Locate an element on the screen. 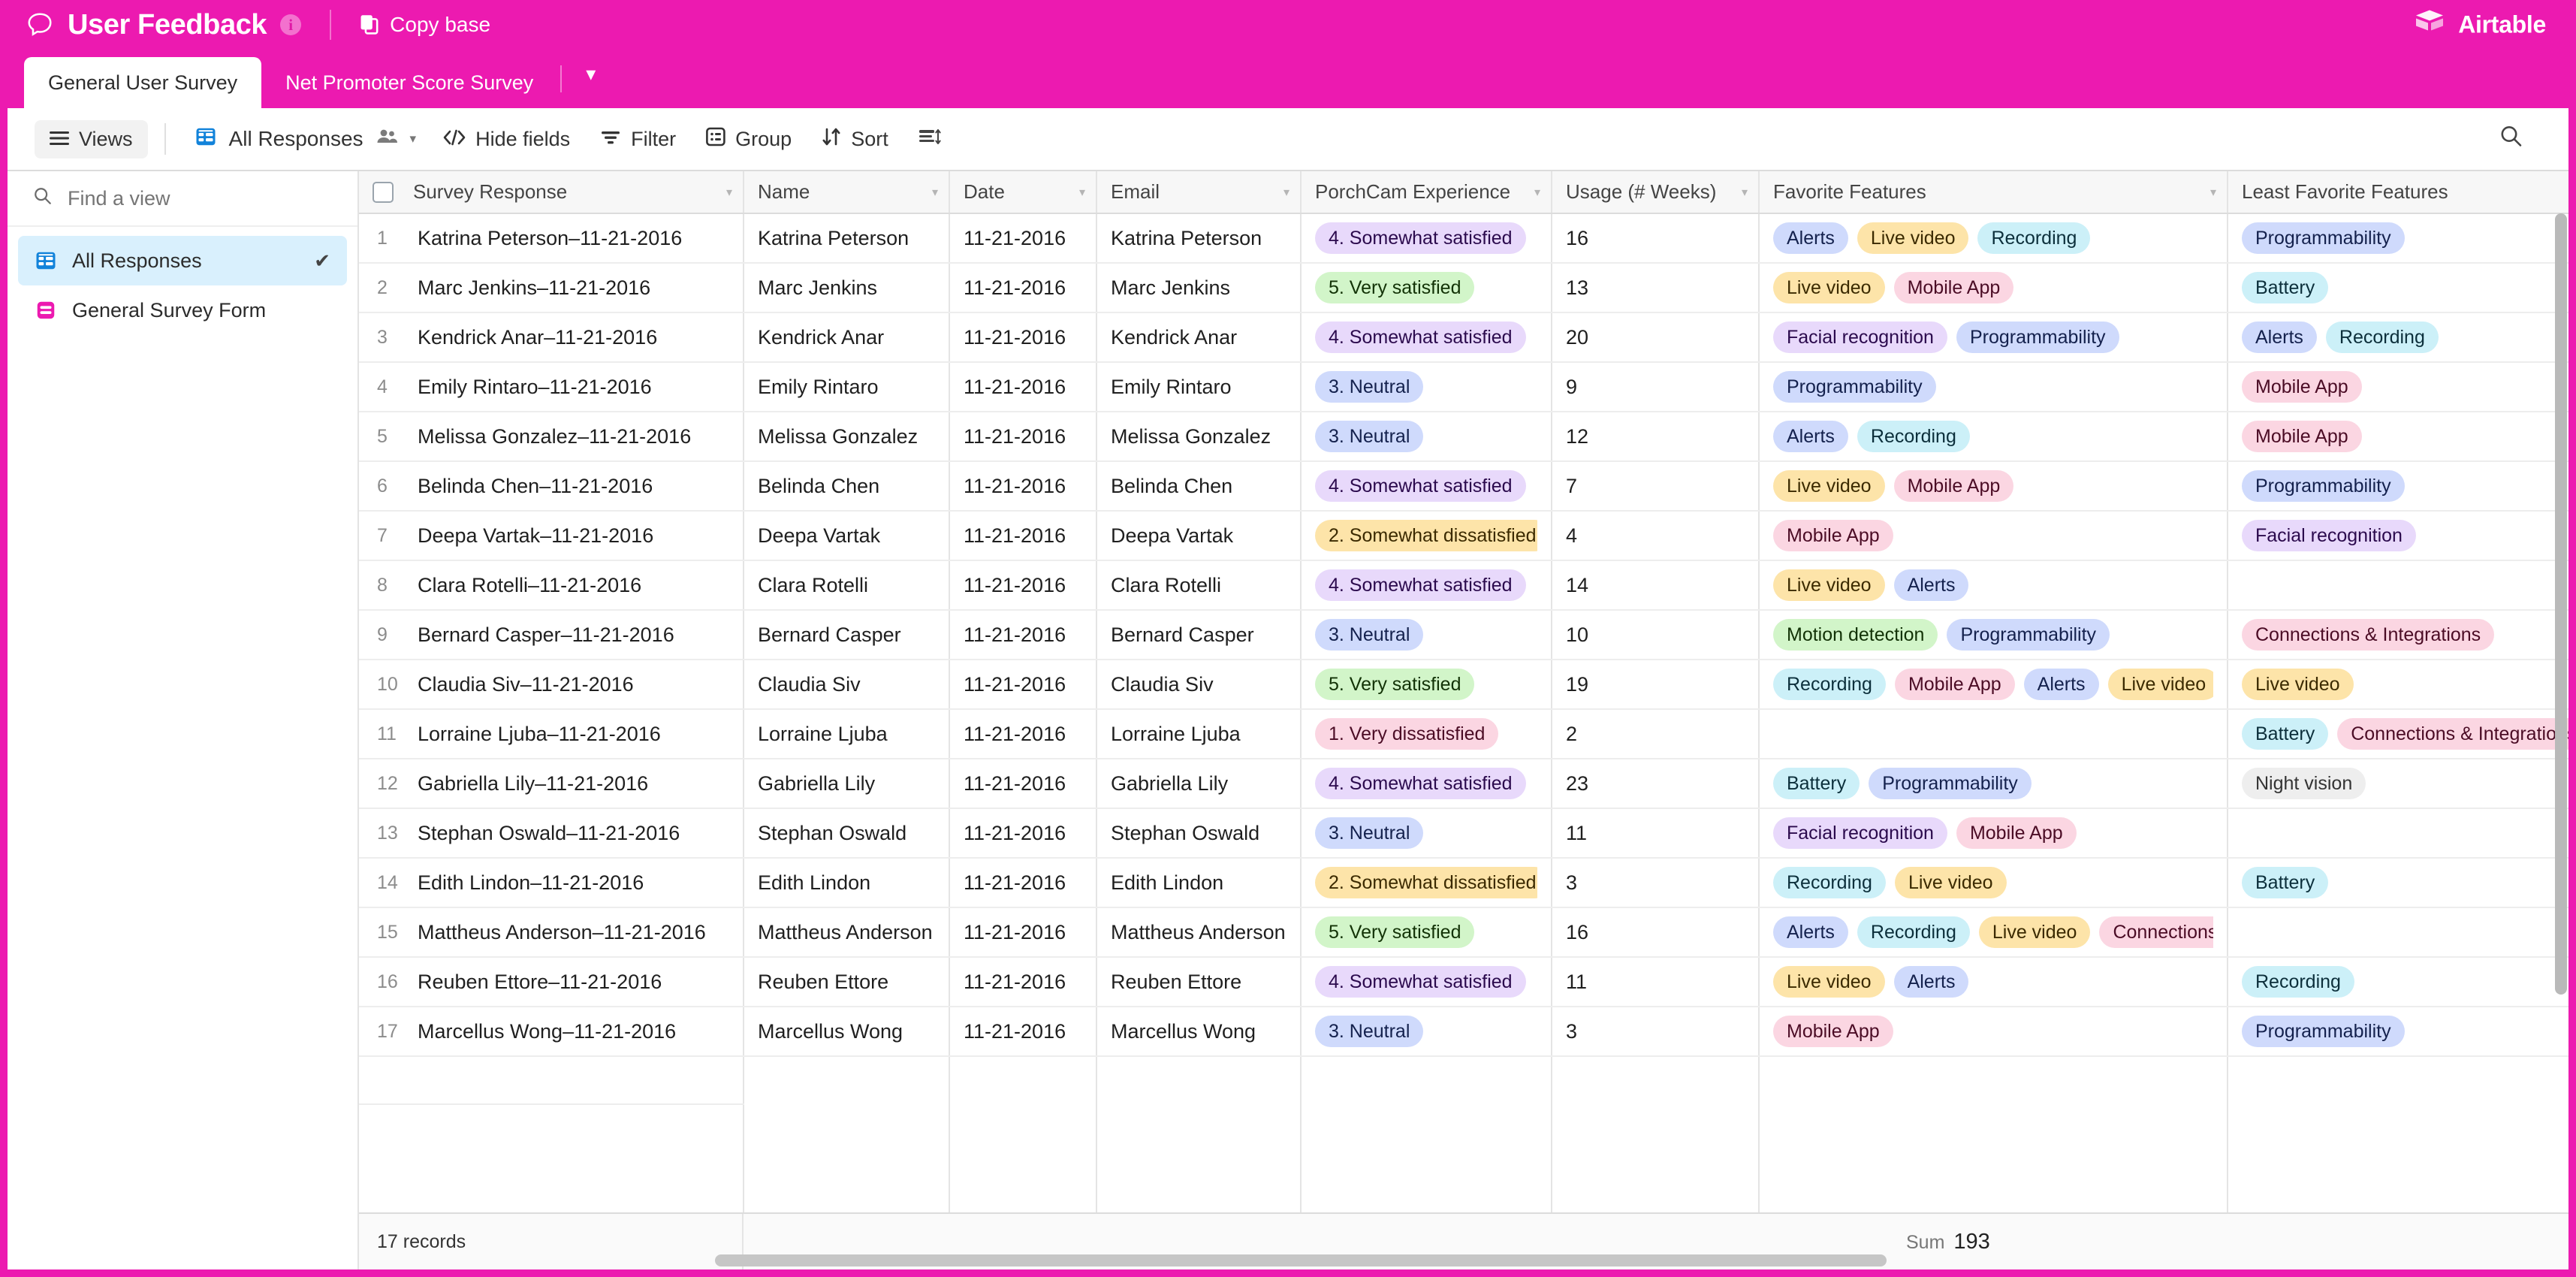 The image size is (2576, 1277). cell-favorite-features: Mobile App is located at coordinates (1994, 536).